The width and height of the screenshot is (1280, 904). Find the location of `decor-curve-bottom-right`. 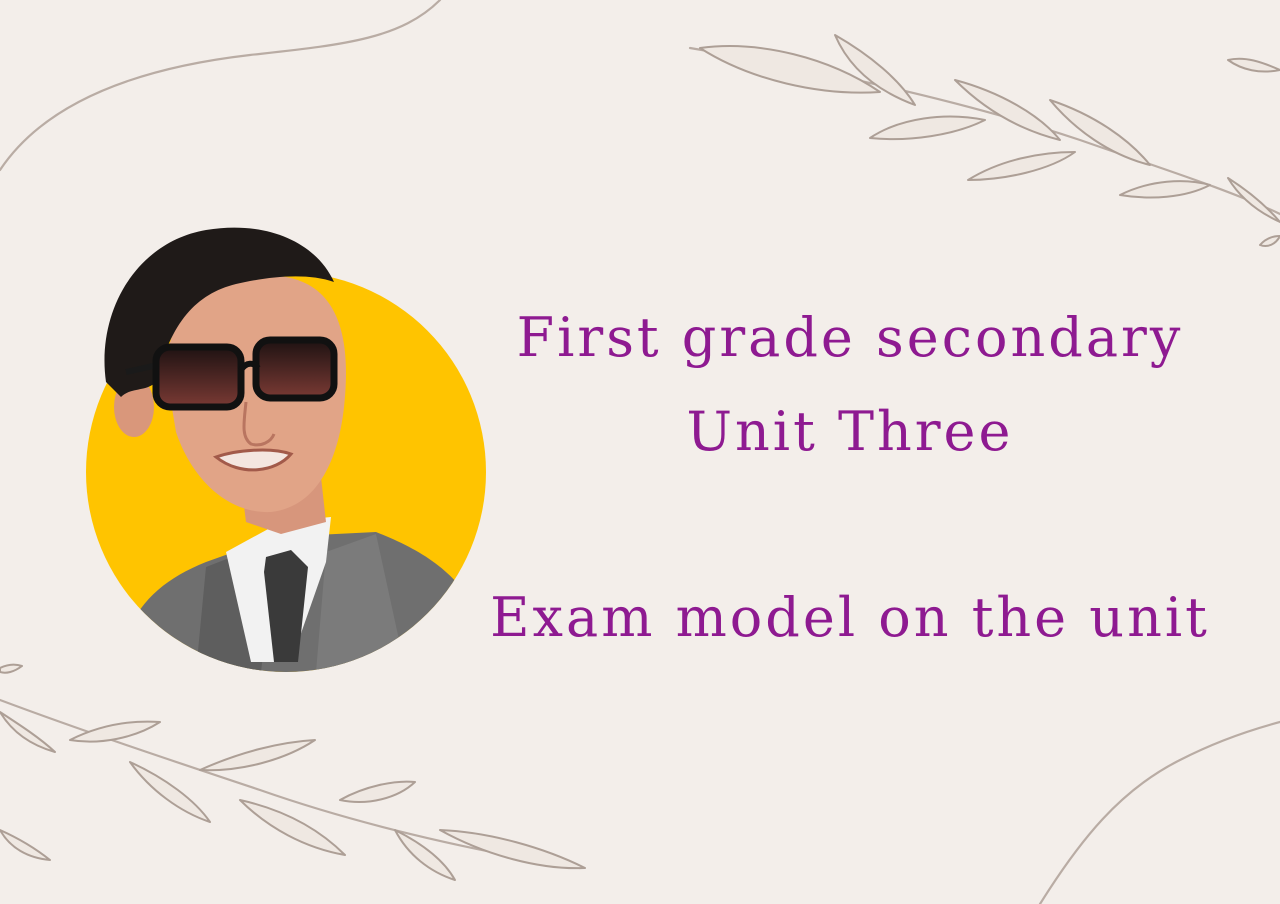

decor-curve-bottom-right is located at coordinates (1159, 812).